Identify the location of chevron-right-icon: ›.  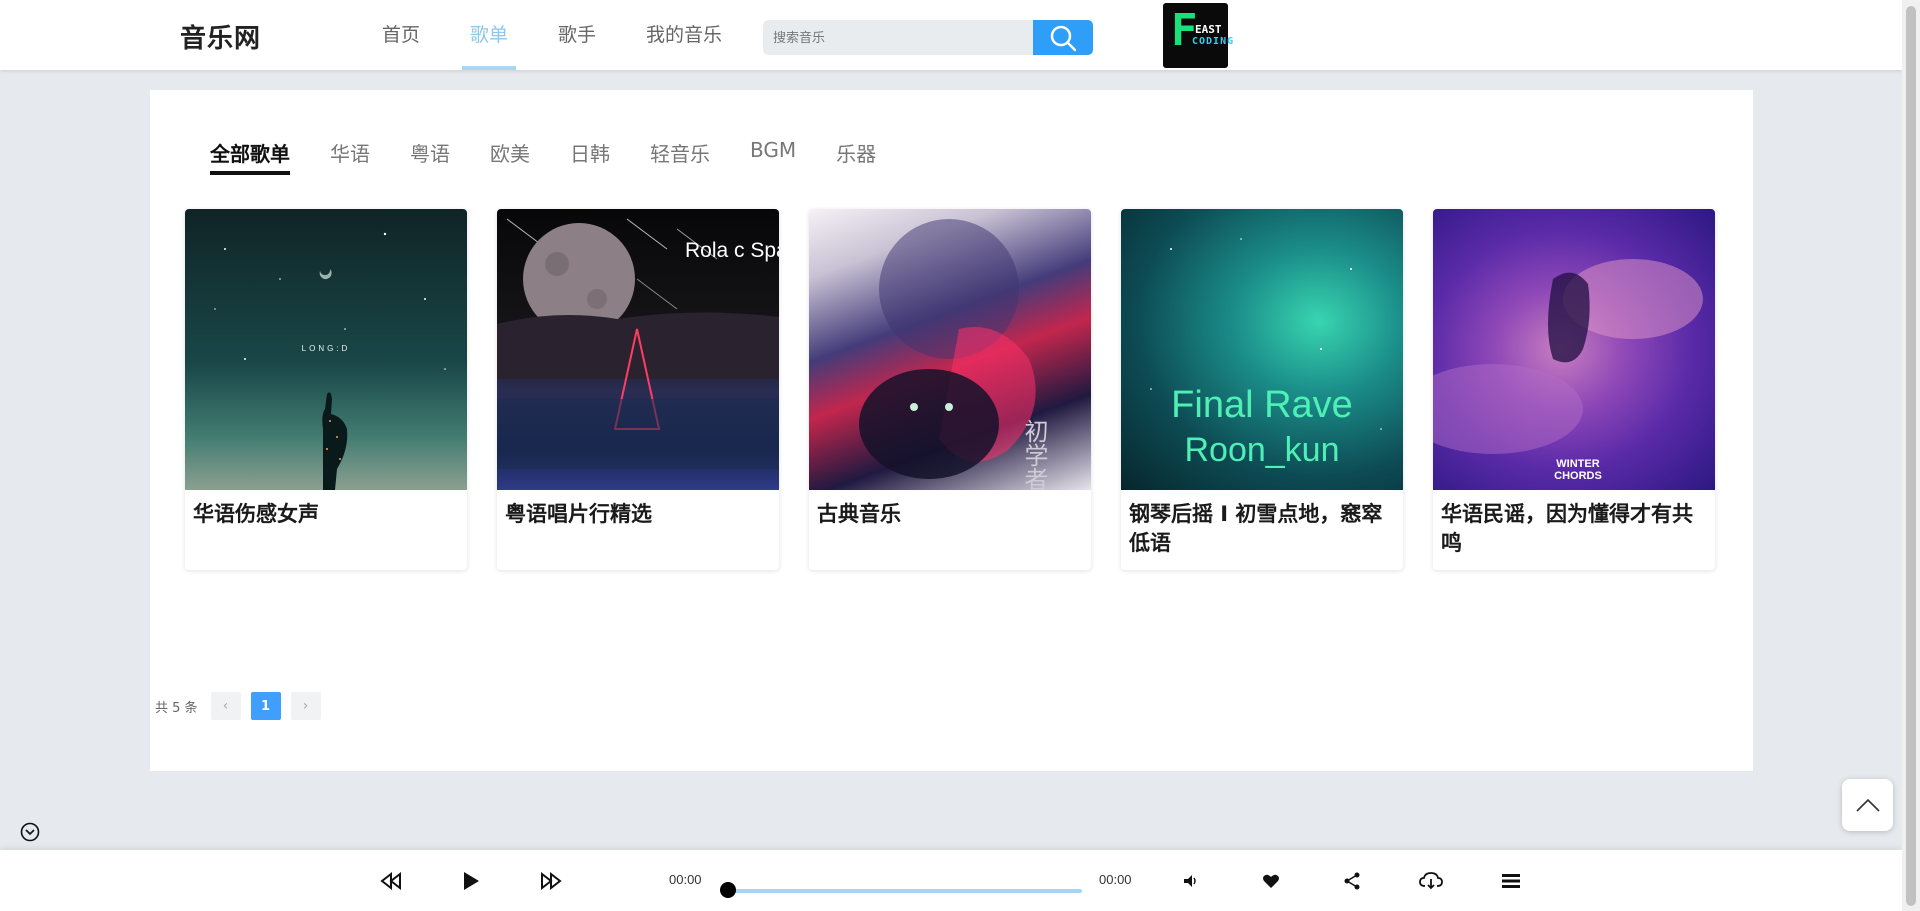
(305, 706).